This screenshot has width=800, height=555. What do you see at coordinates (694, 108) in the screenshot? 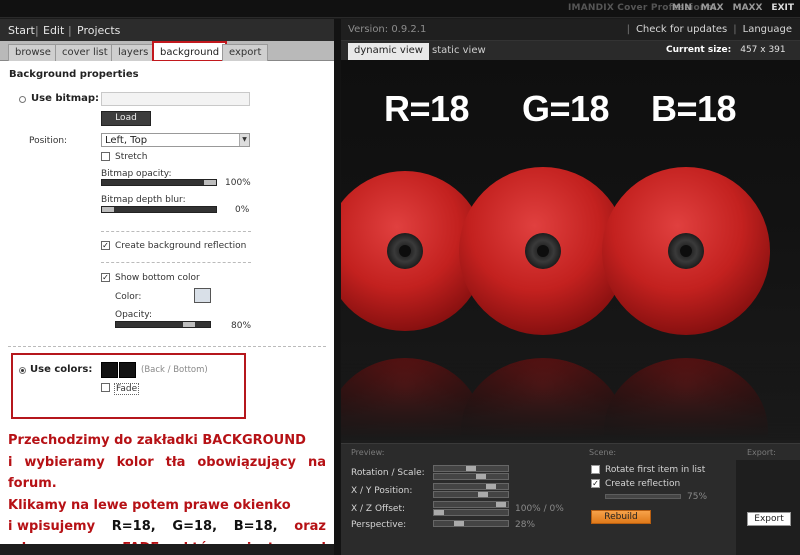
I see `b-value-overlay: B=18` at bounding box center [694, 108].